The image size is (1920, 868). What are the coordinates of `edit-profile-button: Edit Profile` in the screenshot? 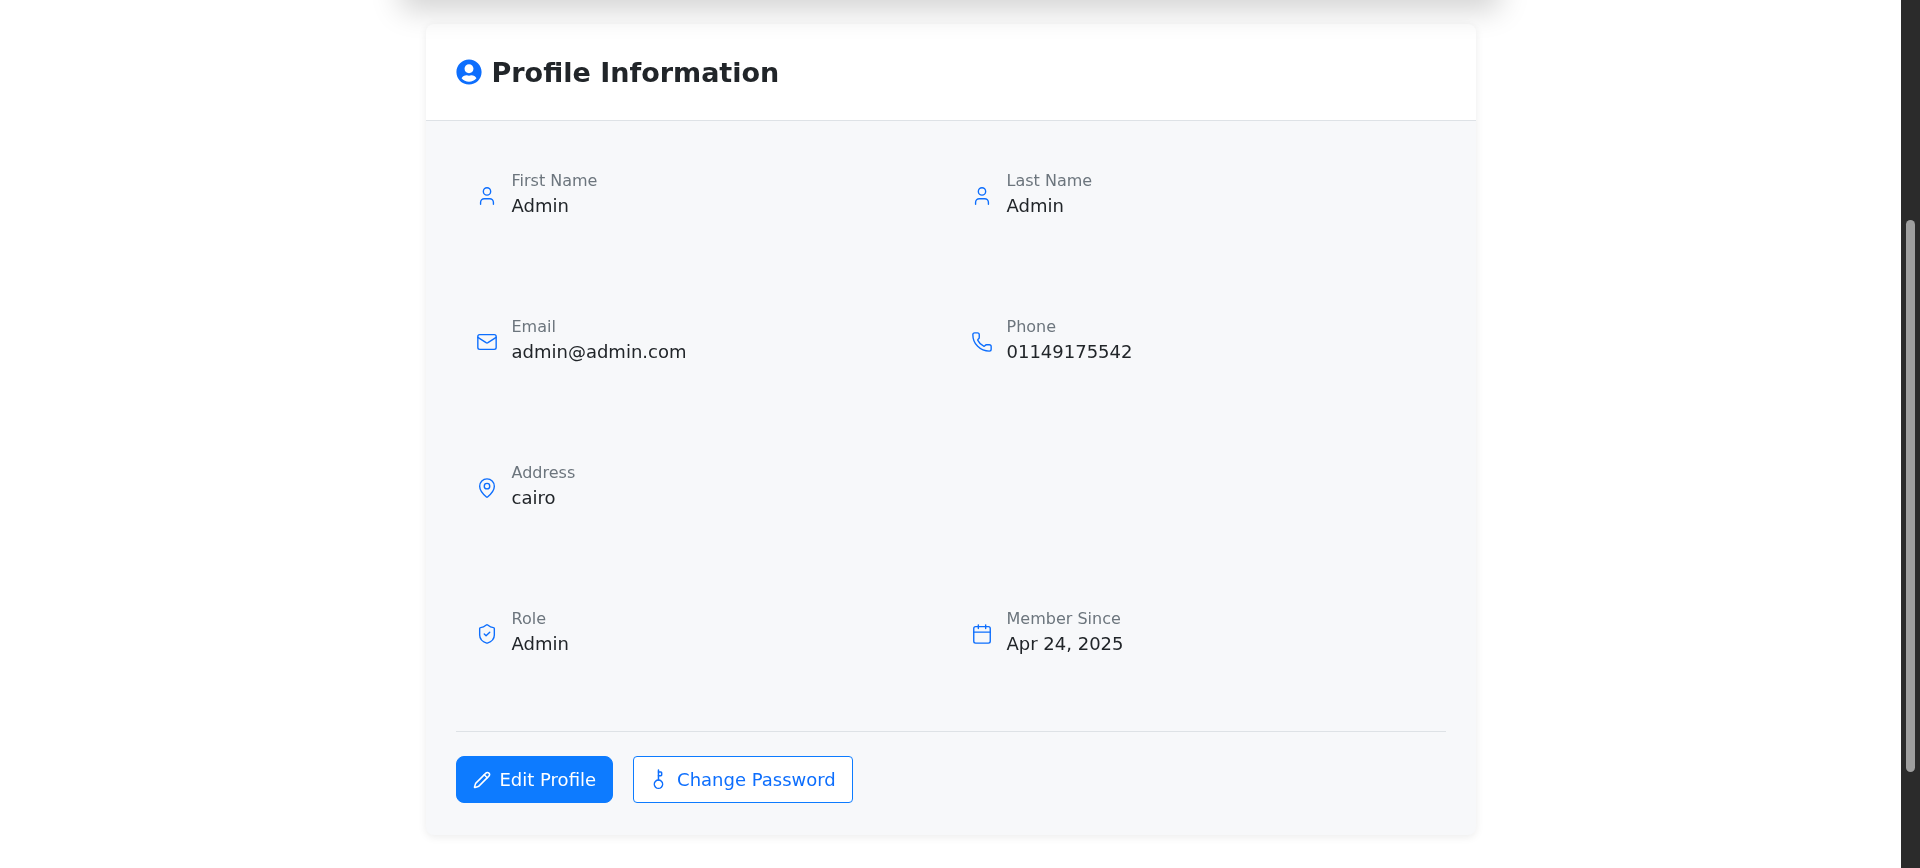 It's located at (534, 779).